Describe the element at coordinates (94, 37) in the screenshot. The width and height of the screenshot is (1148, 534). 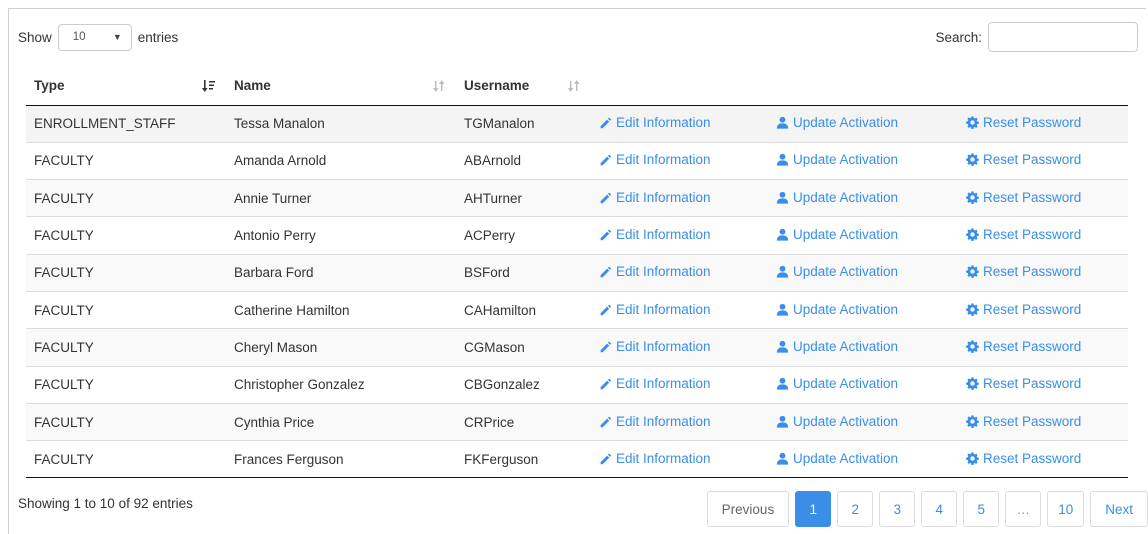
I see `entries-select: 10 ▼` at that location.